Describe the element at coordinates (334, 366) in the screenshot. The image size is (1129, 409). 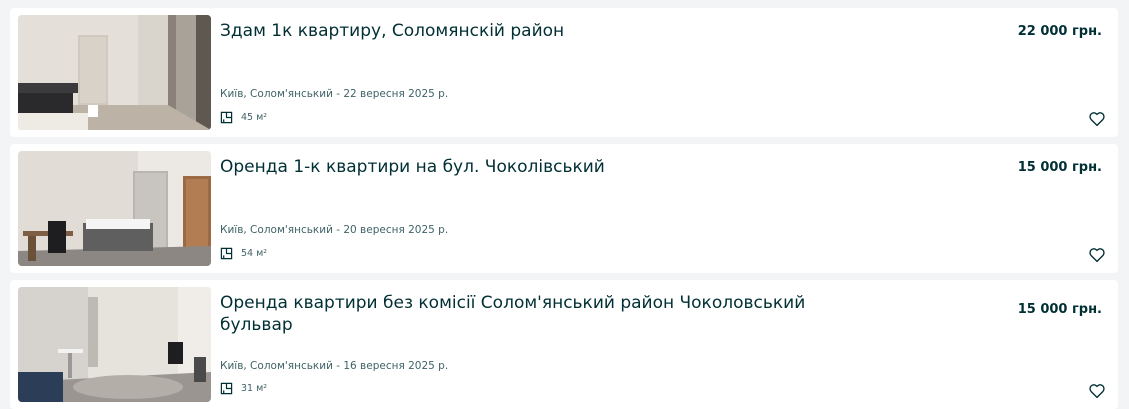
I see `listing-location-date: Київ, Солом'янський - 16 вересня 2025 р.` at that location.